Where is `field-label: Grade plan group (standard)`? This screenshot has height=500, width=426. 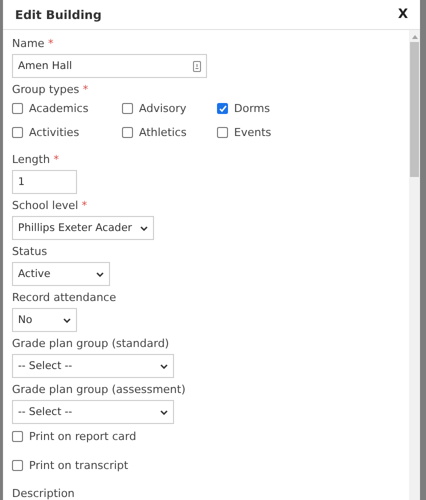
field-label: Grade plan group (standard) is located at coordinates (91, 344).